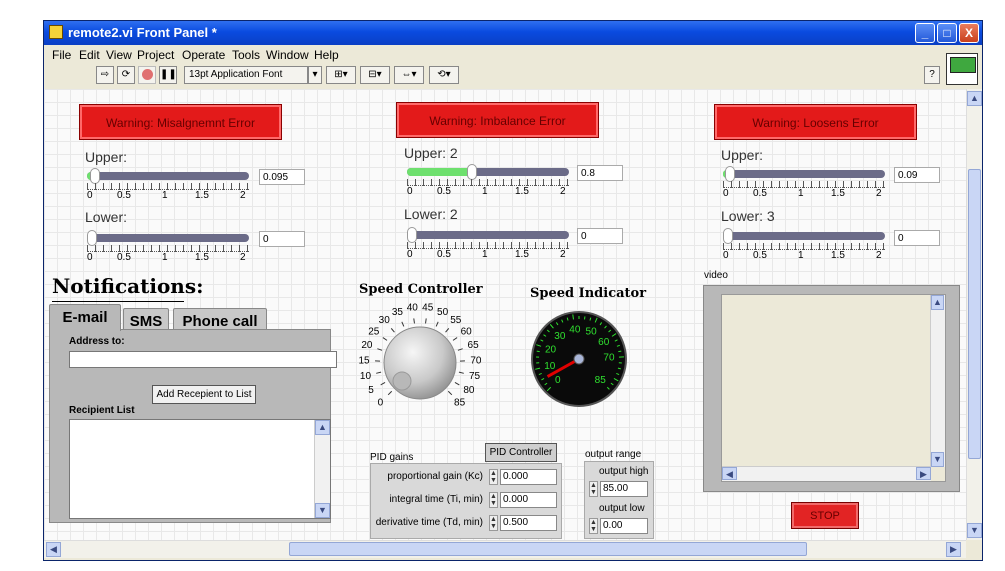  I want to click on slider-fill, so click(439, 172).